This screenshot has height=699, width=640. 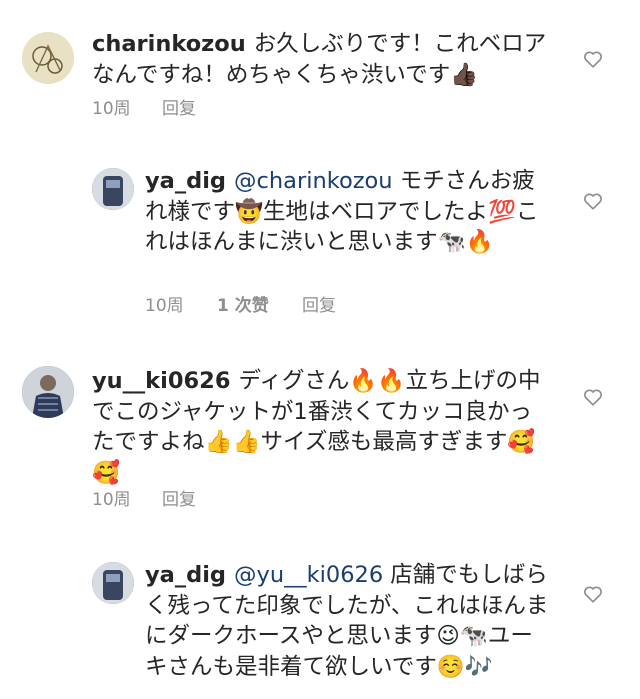 I want to click on comment-mention: @yu__ki0626, so click(x=308, y=575).